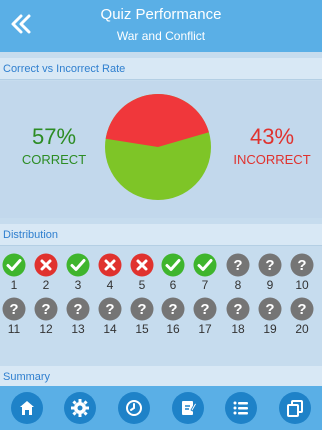 This screenshot has height=430, width=322. Describe the element at coordinates (161, 69) in the screenshot. I see `section-rate-label: Correct vs Incorrect Rate` at that location.